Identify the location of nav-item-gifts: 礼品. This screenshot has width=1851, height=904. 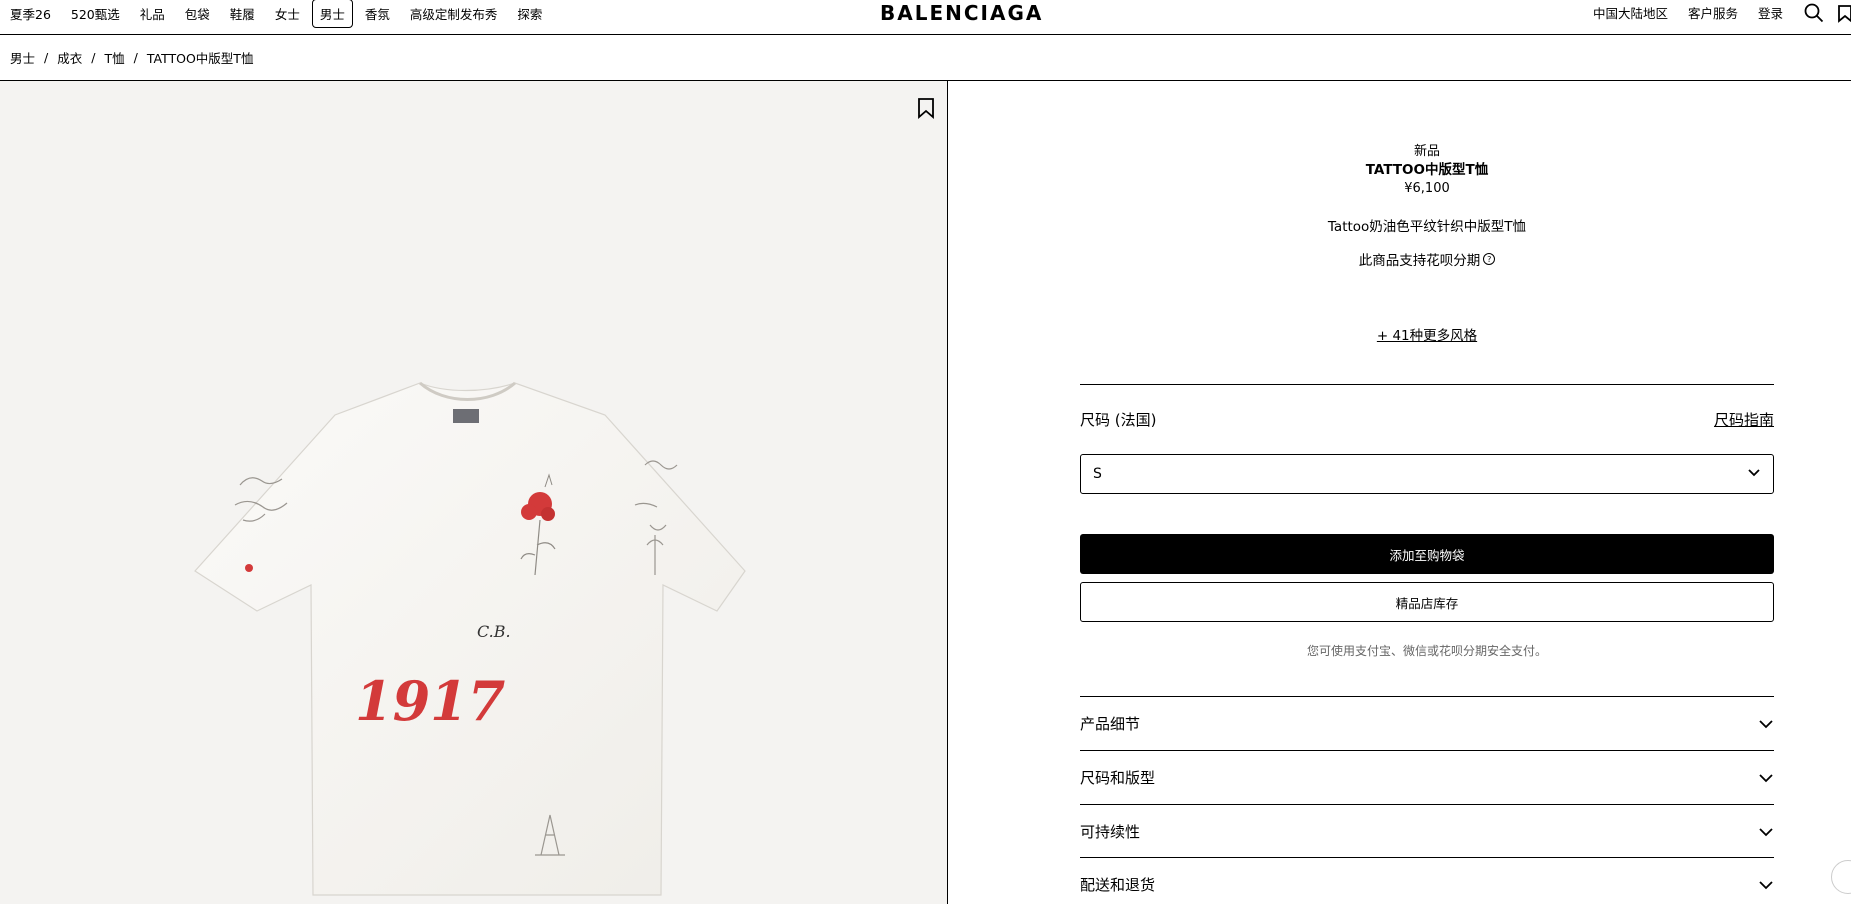
(152, 13).